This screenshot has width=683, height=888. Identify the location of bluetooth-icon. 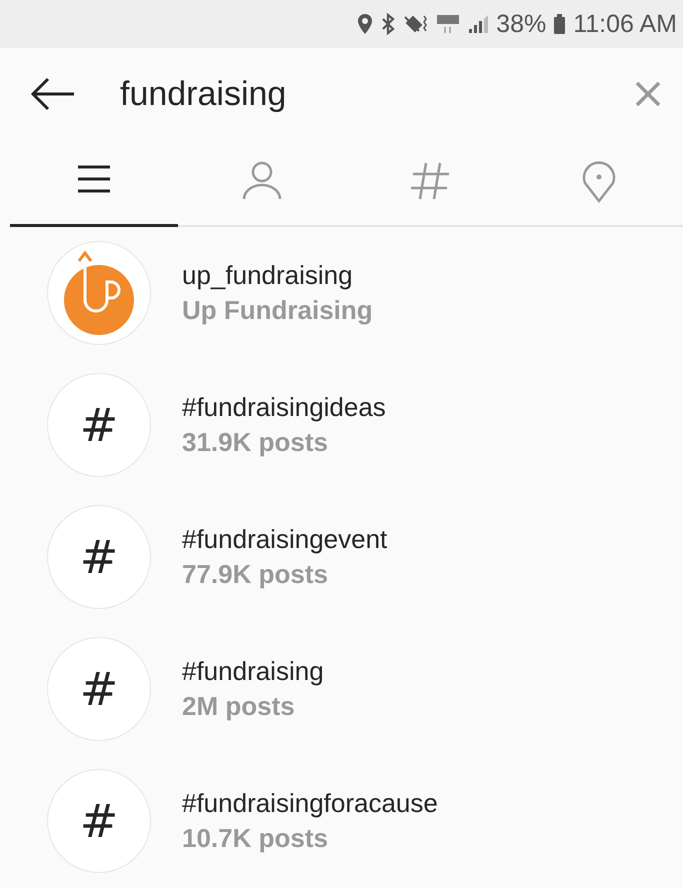
(388, 24).